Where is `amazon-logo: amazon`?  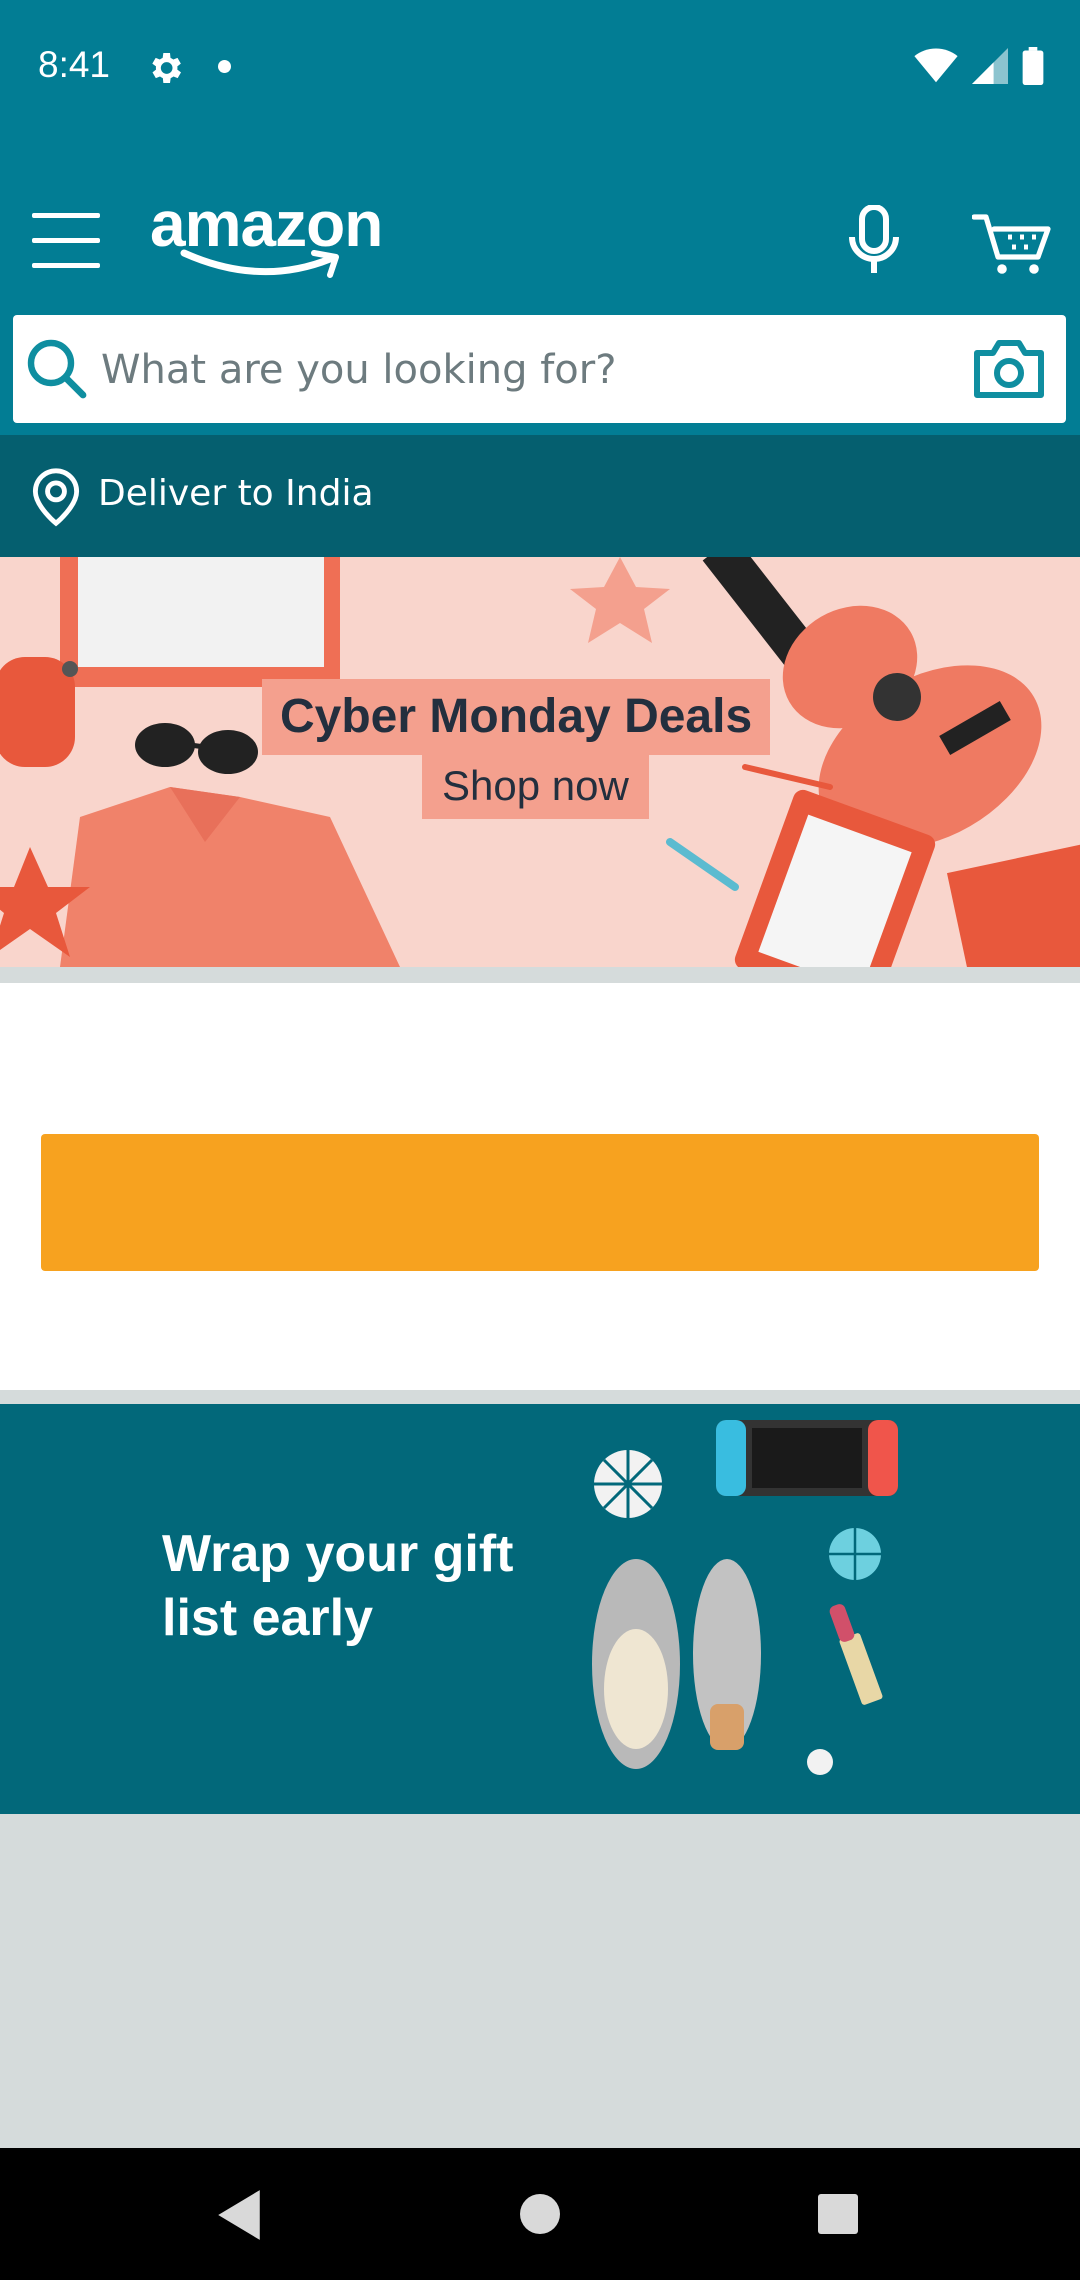
amazon-logo: amazon is located at coordinates (270, 232).